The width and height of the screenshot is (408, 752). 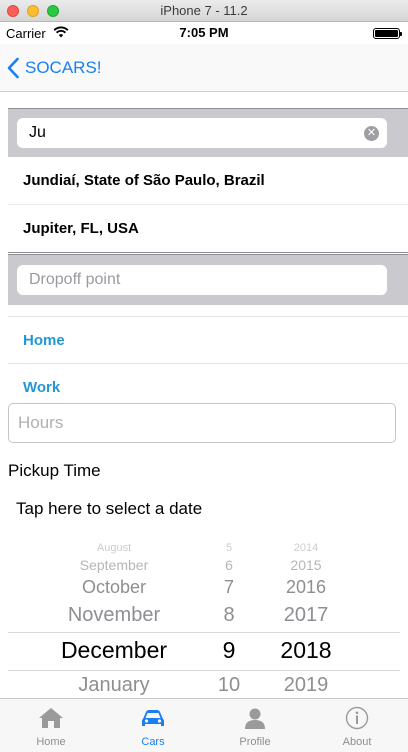 I want to click on pickup-search-bar: Ju ✕, so click(x=208, y=132).